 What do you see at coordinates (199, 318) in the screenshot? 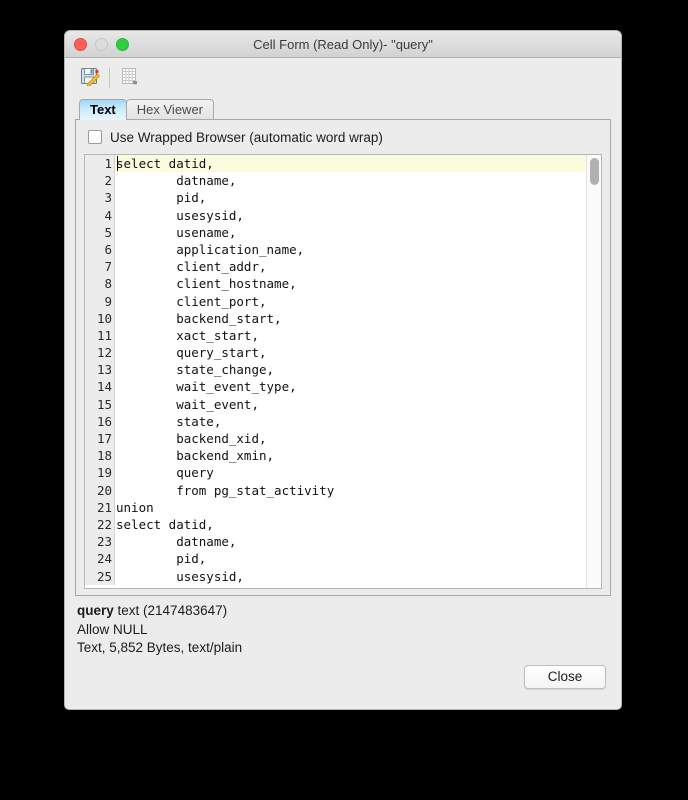
I see `line-source: backend_start,` at bounding box center [199, 318].